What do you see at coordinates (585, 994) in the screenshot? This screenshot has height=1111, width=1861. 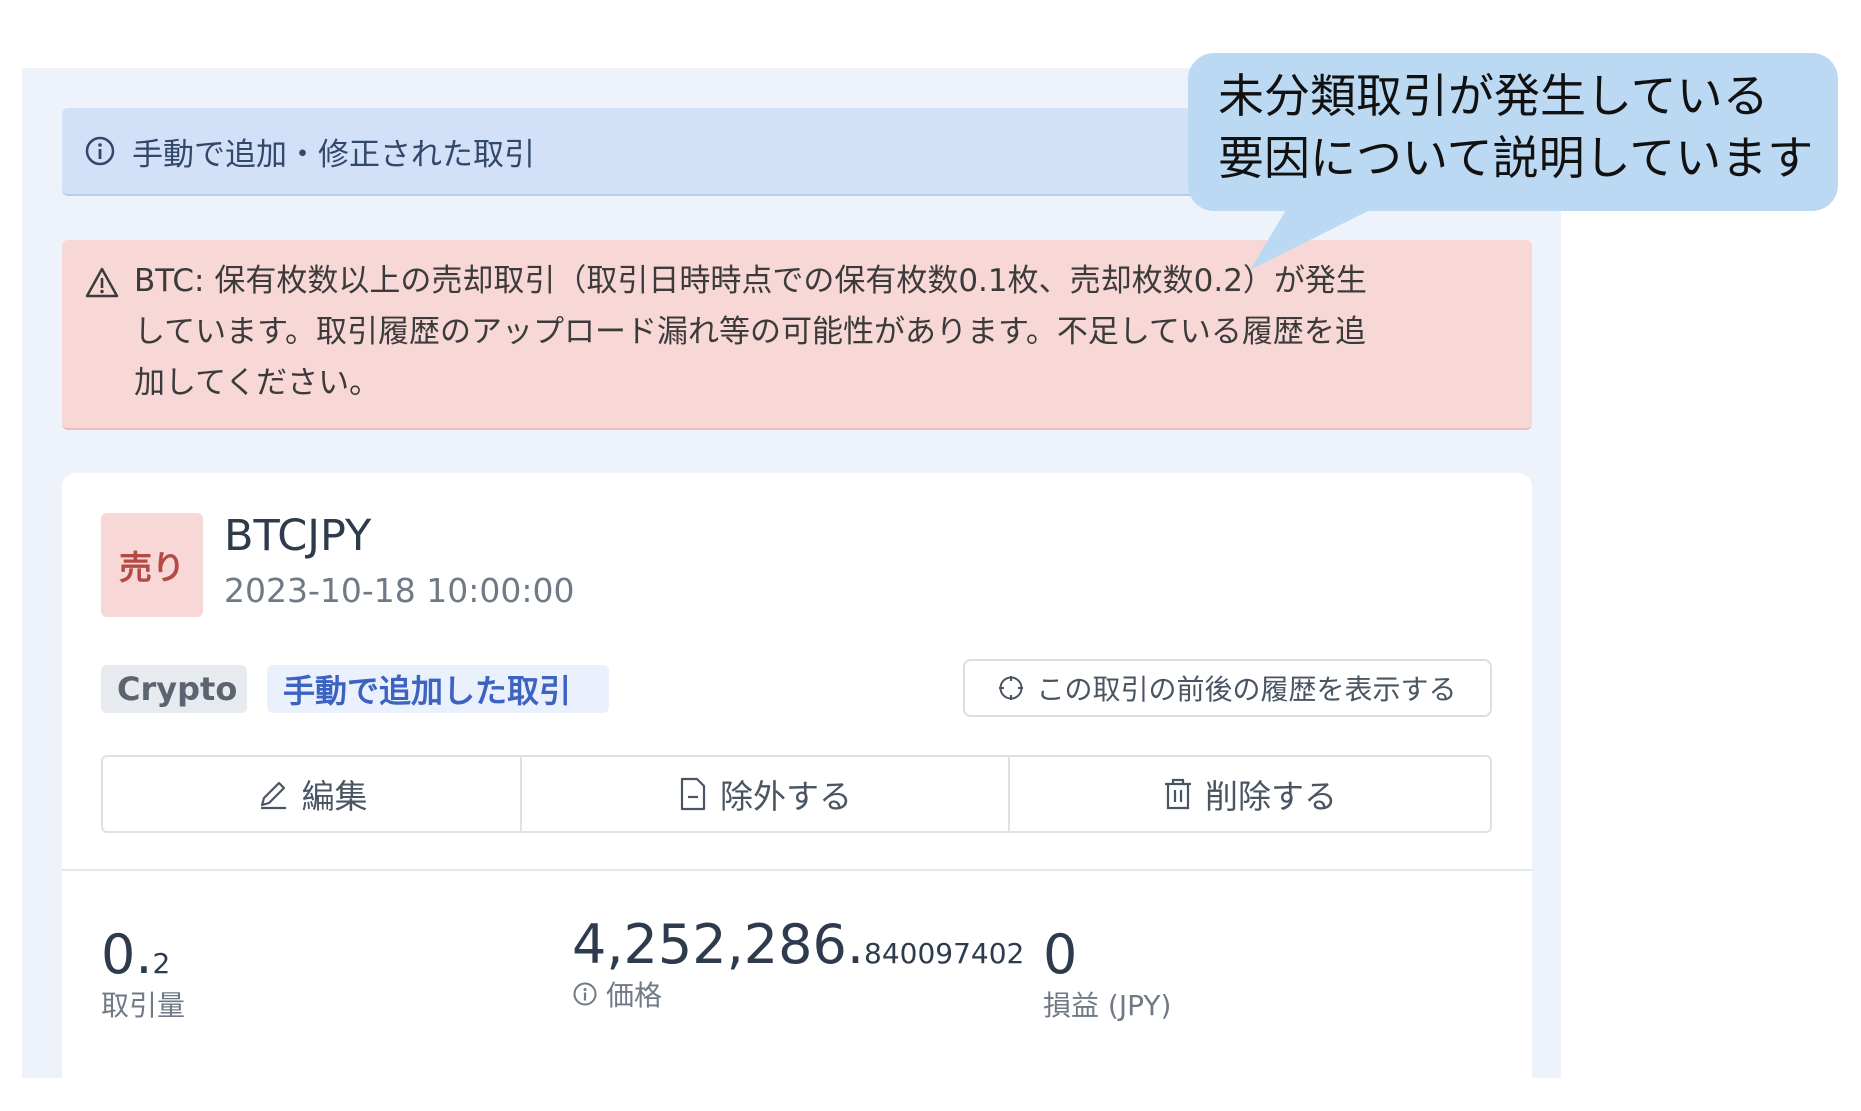 I see `price-info-icon` at bounding box center [585, 994].